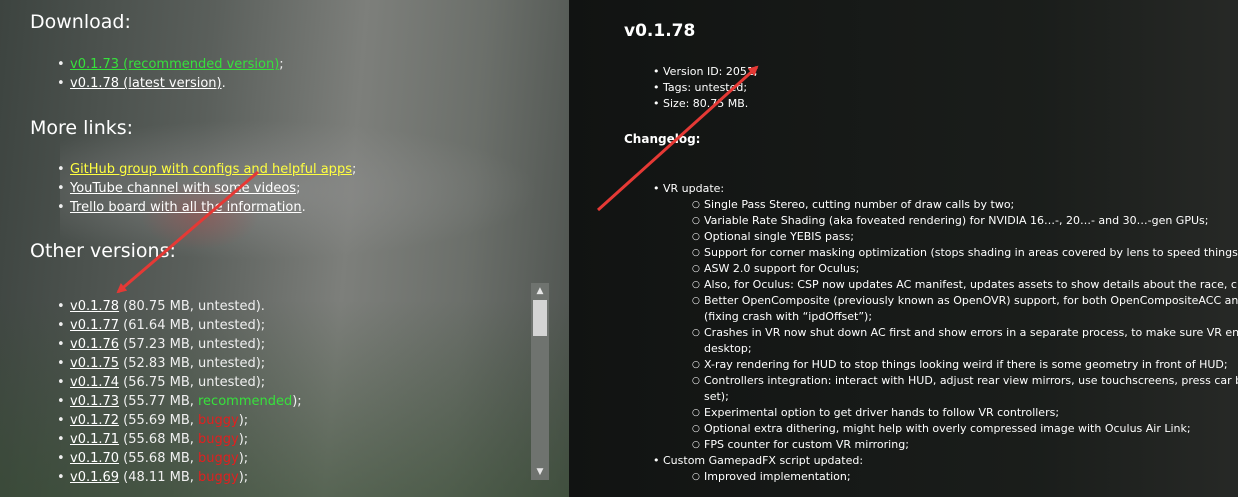 The image size is (1238, 497). Describe the element at coordinates (192, 363) in the screenshot. I see `version-details: (52.83 MB, untested);` at that location.